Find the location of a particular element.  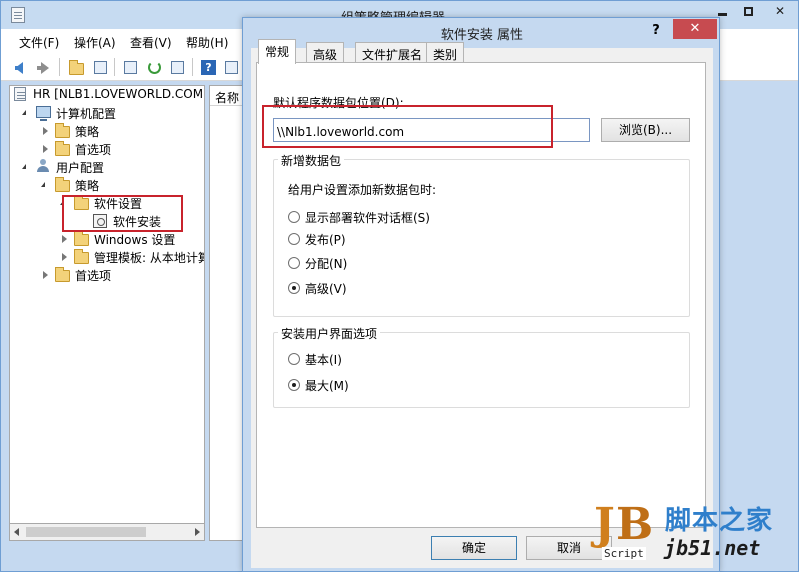

tree-computer-preferences: 首选项 is located at coordinates (94, 149).